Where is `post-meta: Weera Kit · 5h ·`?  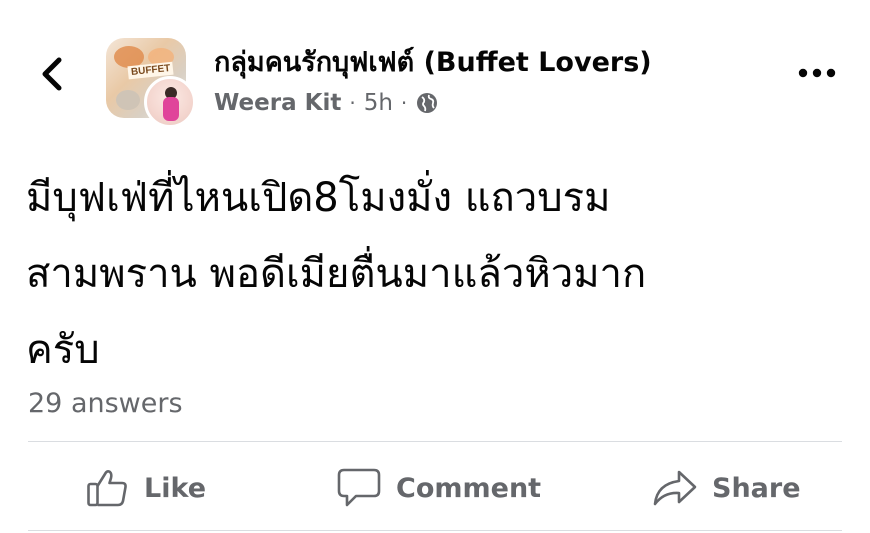 post-meta: Weera Kit · 5h · is located at coordinates (326, 103).